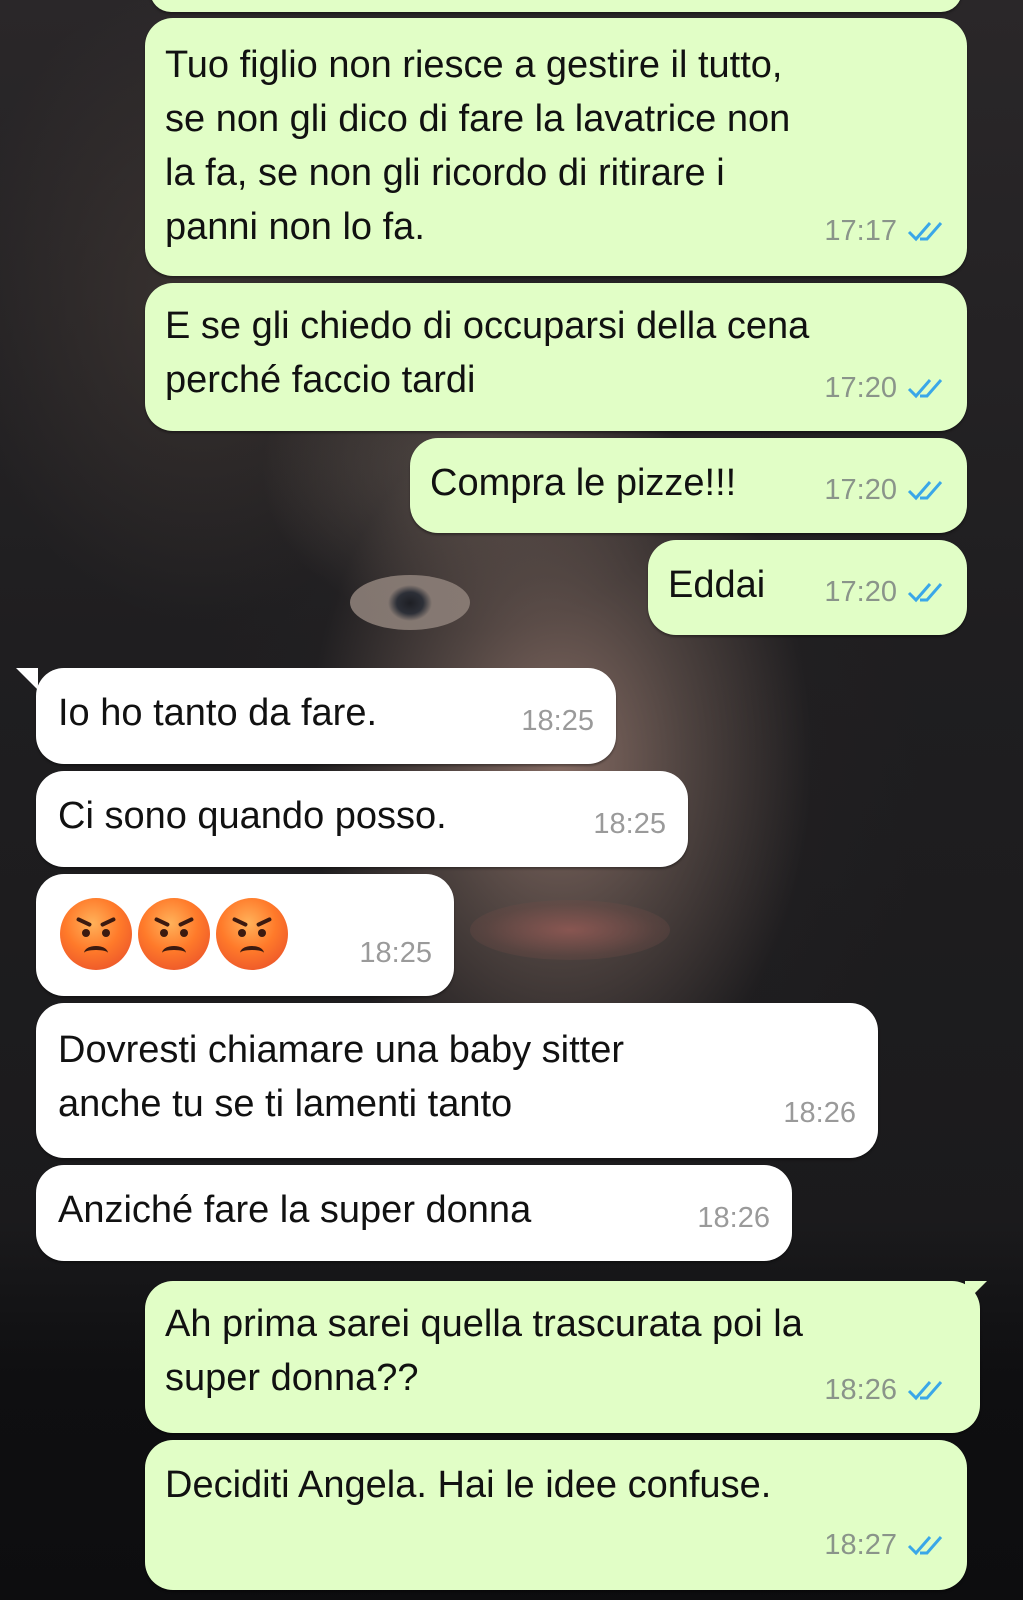 This screenshot has width=1023, height=1600. I want to click on emoji-row, so click(177, 934).